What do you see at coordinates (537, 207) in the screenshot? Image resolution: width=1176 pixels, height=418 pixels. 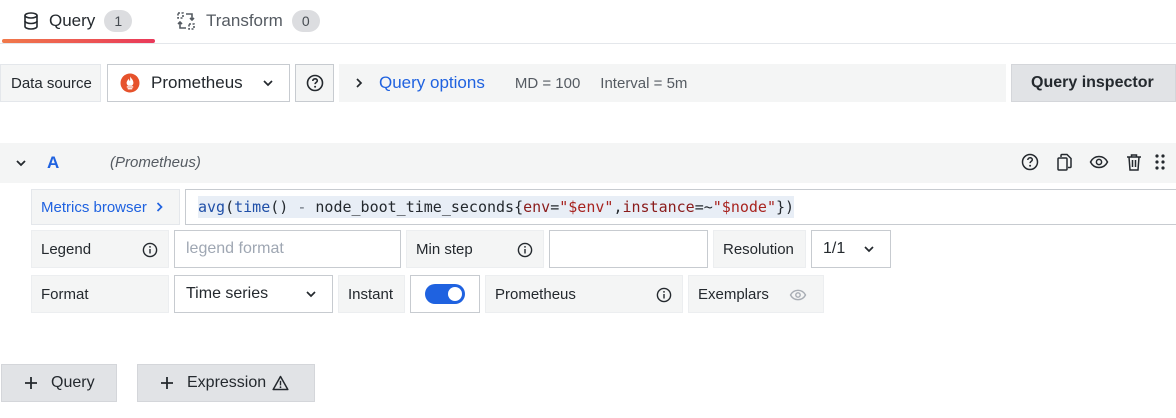 I see `token-label: env` at bounding box center [537, 207].